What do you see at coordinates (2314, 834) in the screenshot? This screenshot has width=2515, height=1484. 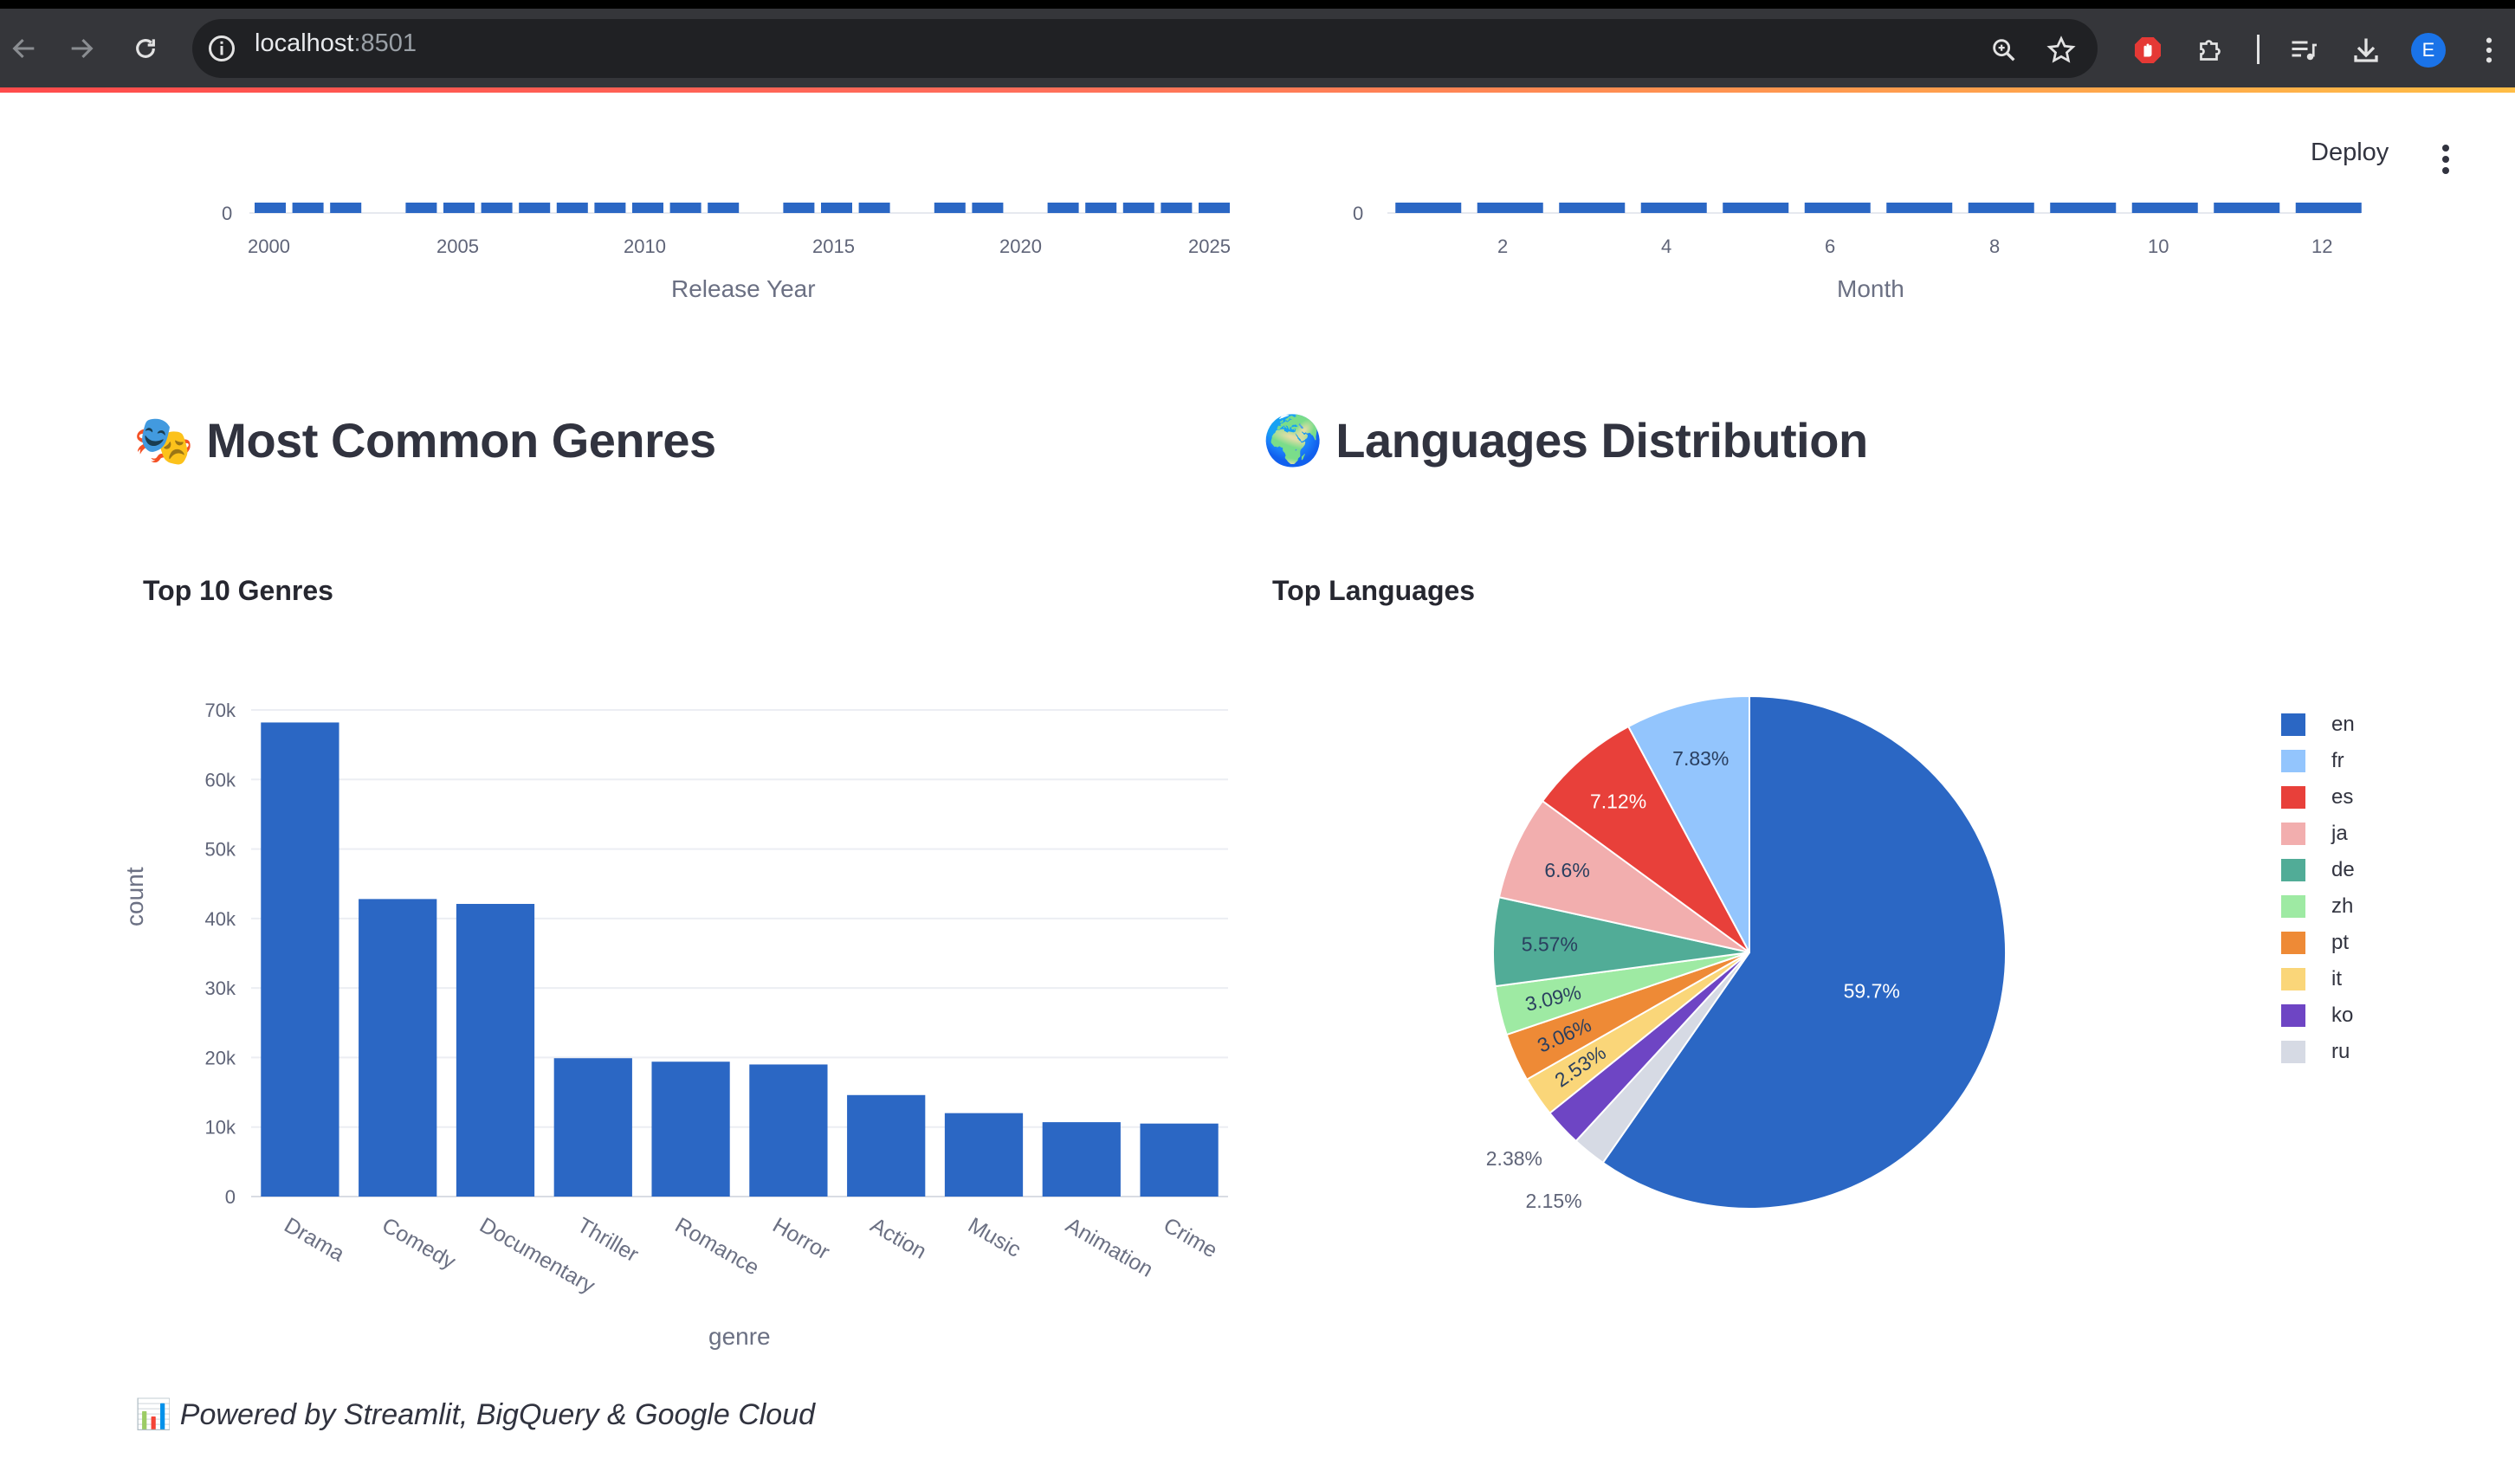 I see `legend-item-ja: ja` at bounding box center [2314, 834].